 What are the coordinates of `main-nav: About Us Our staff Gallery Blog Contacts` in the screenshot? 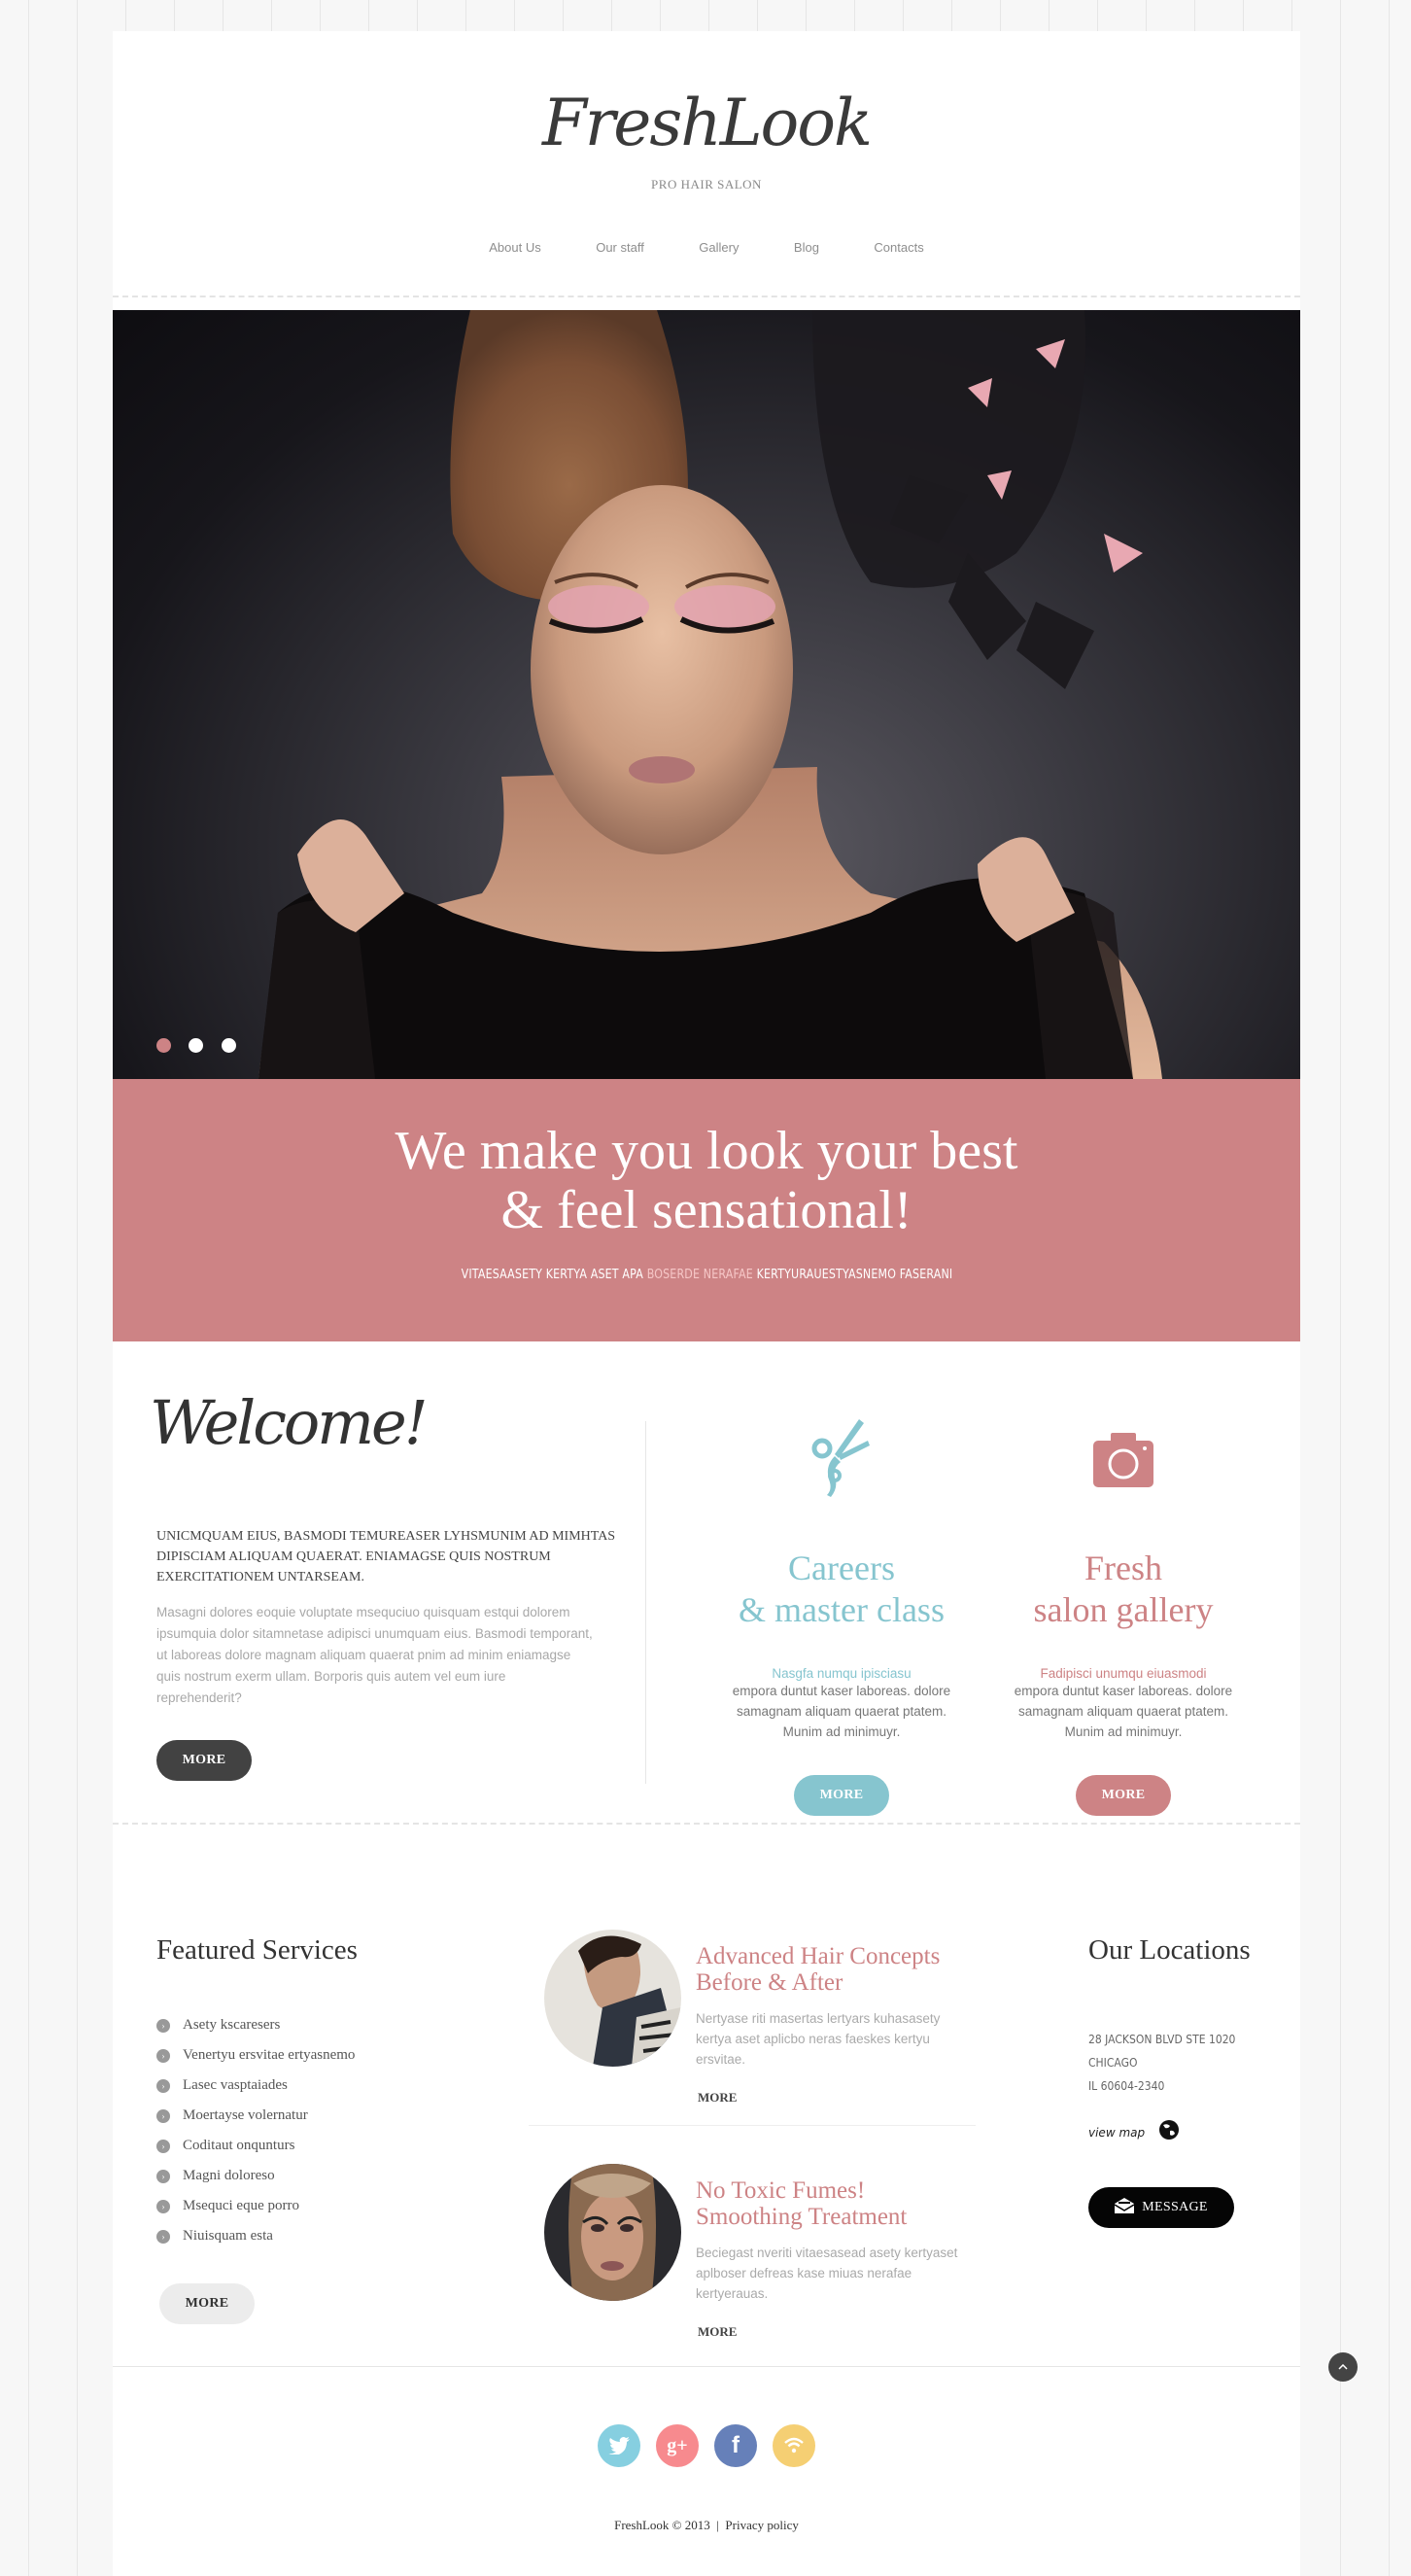 It's located at (706, 248).